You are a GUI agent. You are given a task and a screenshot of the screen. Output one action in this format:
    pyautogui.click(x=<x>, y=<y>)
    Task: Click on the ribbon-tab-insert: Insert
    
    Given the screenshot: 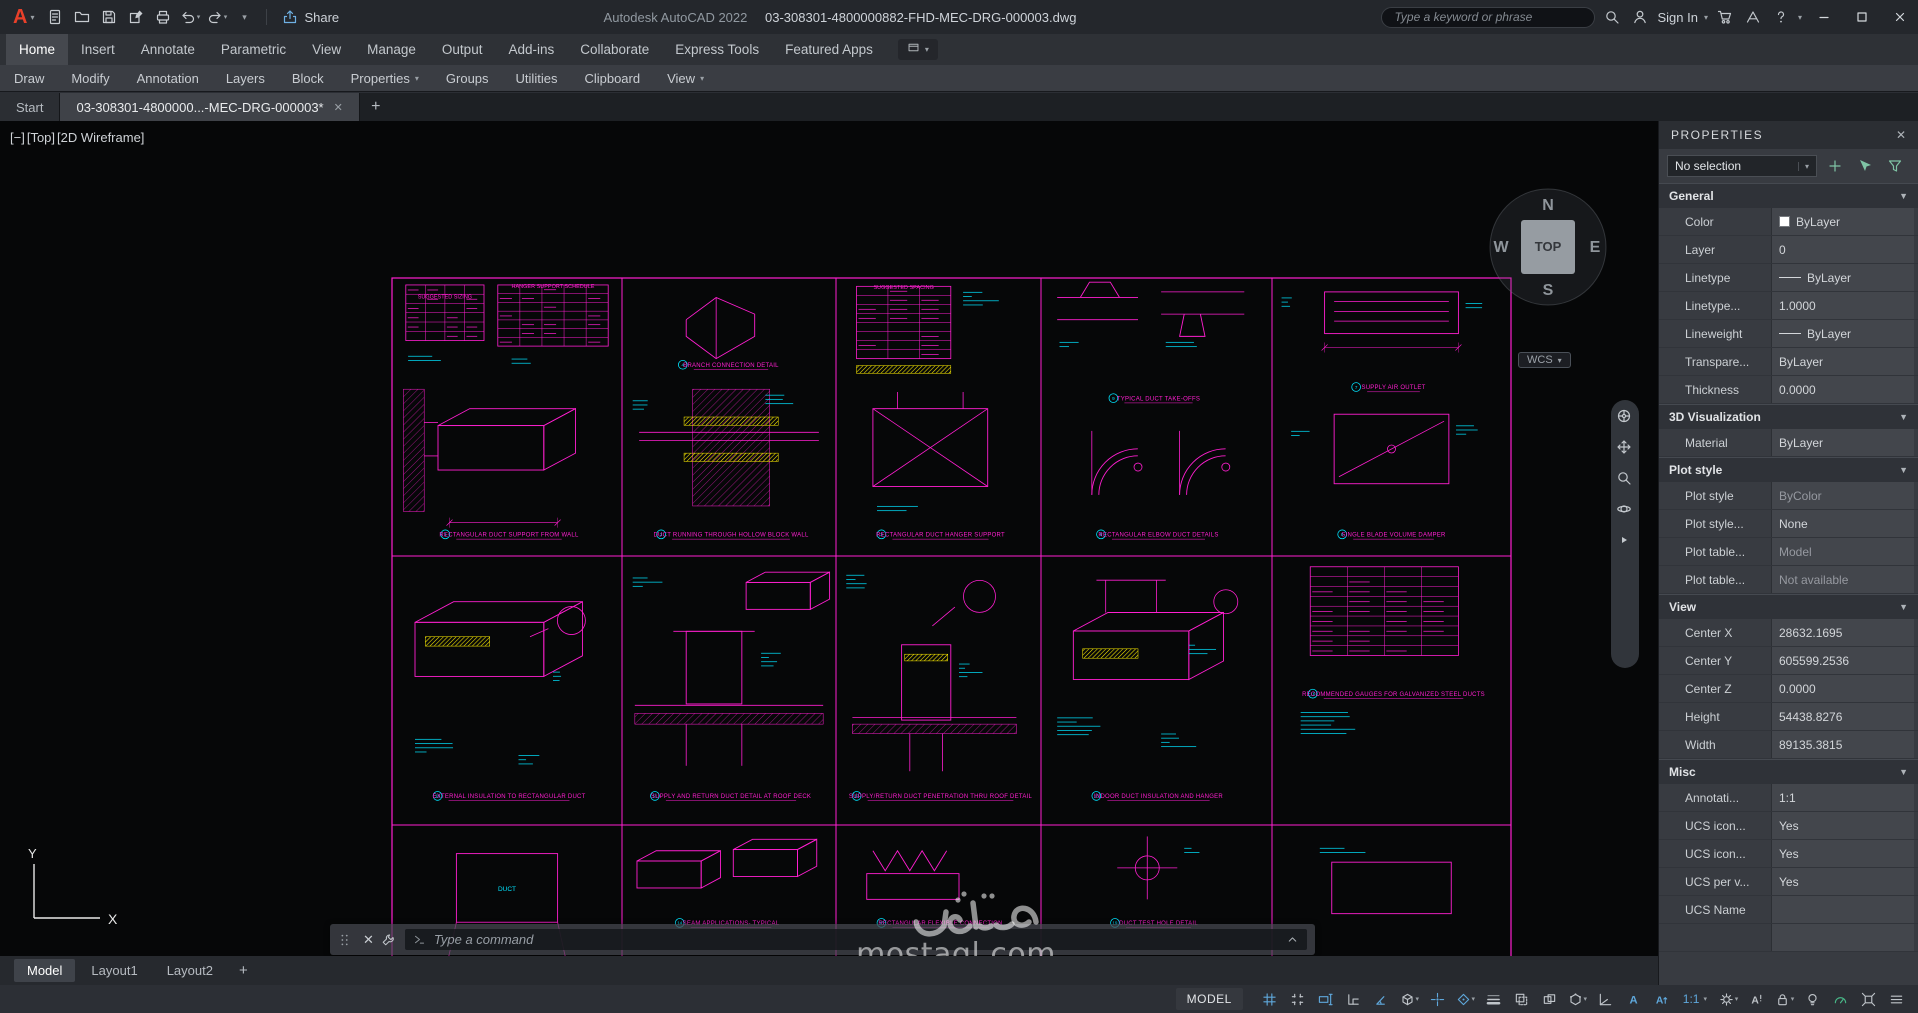 What is the action you would take?
    pyautogui.click(x=98, y=49)
    